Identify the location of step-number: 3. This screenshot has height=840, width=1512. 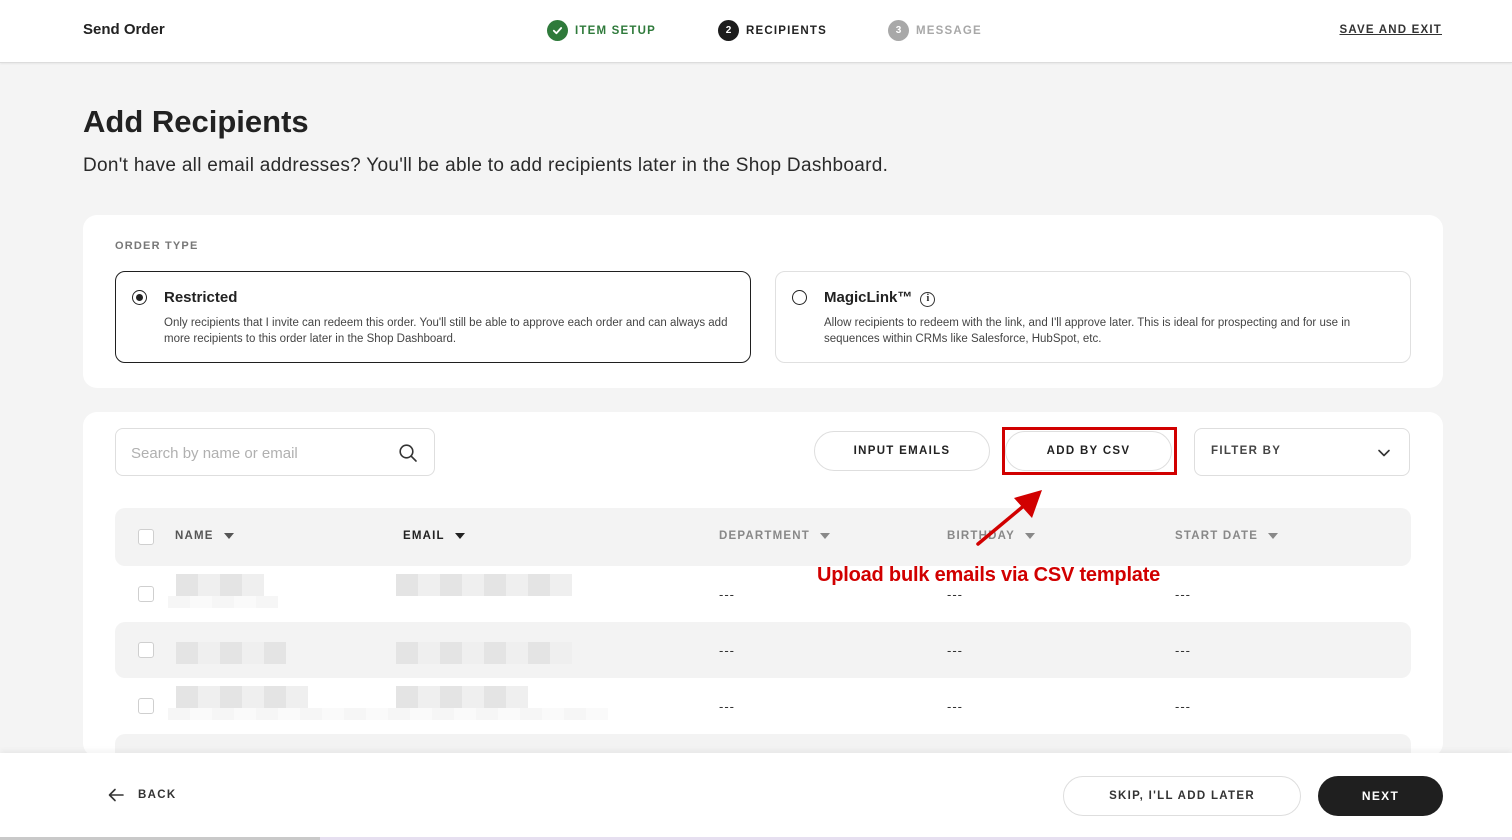
(898, 30).